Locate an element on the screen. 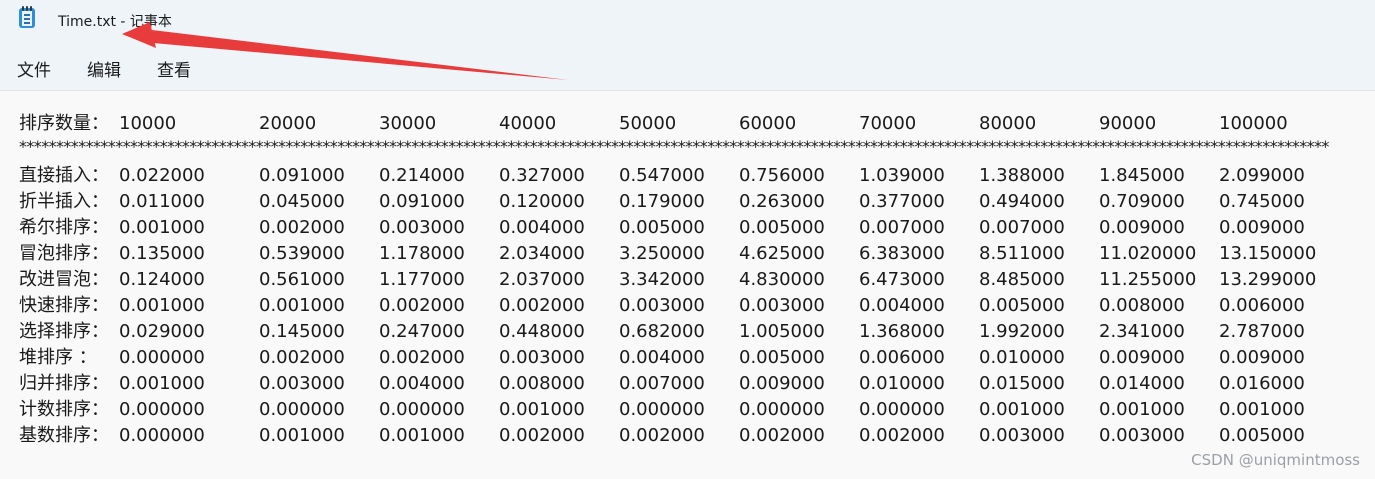  time-value: 0.011000 is located at coordinates (162, 201).